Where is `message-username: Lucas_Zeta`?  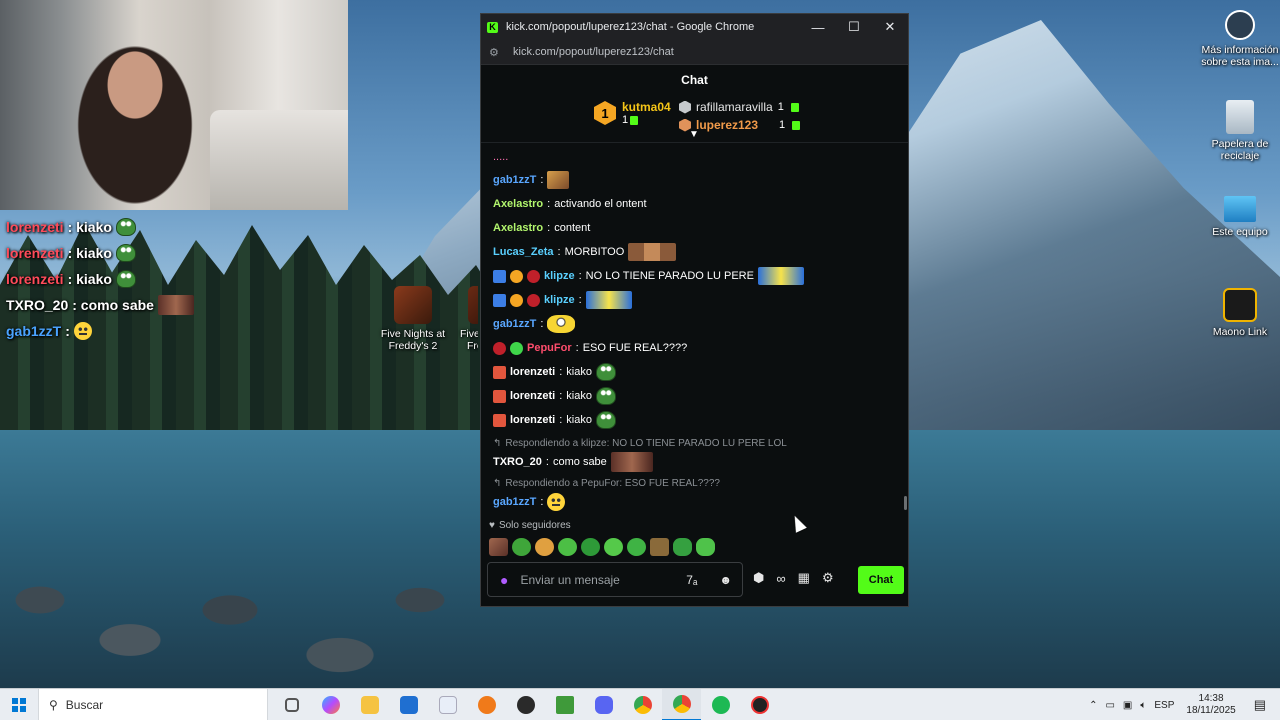 message-username: Lucas_Zeta is located at coordinates (523, 252).